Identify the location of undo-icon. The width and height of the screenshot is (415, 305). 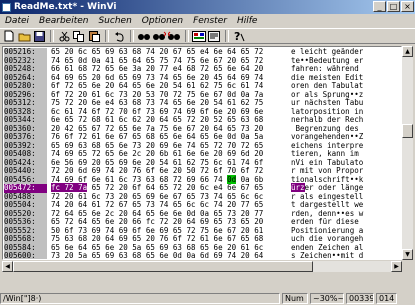
(119, 36).